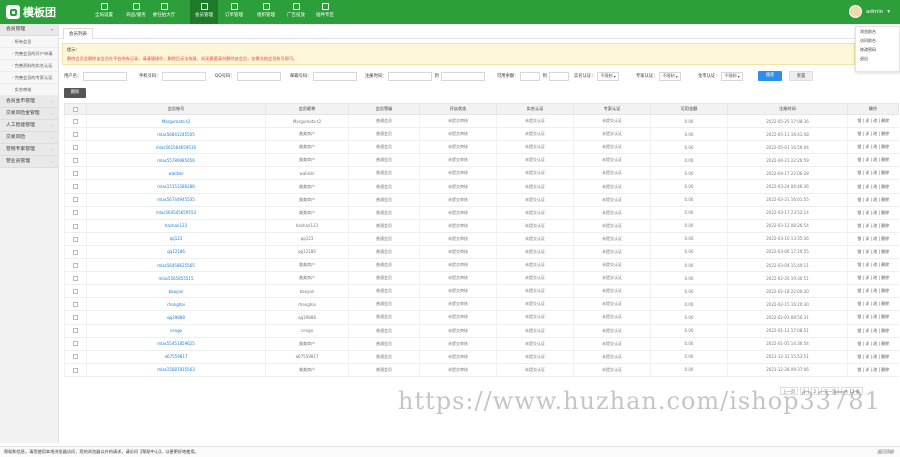  I want to click on gold-select: 不限制 ▾, so click(732, 76).